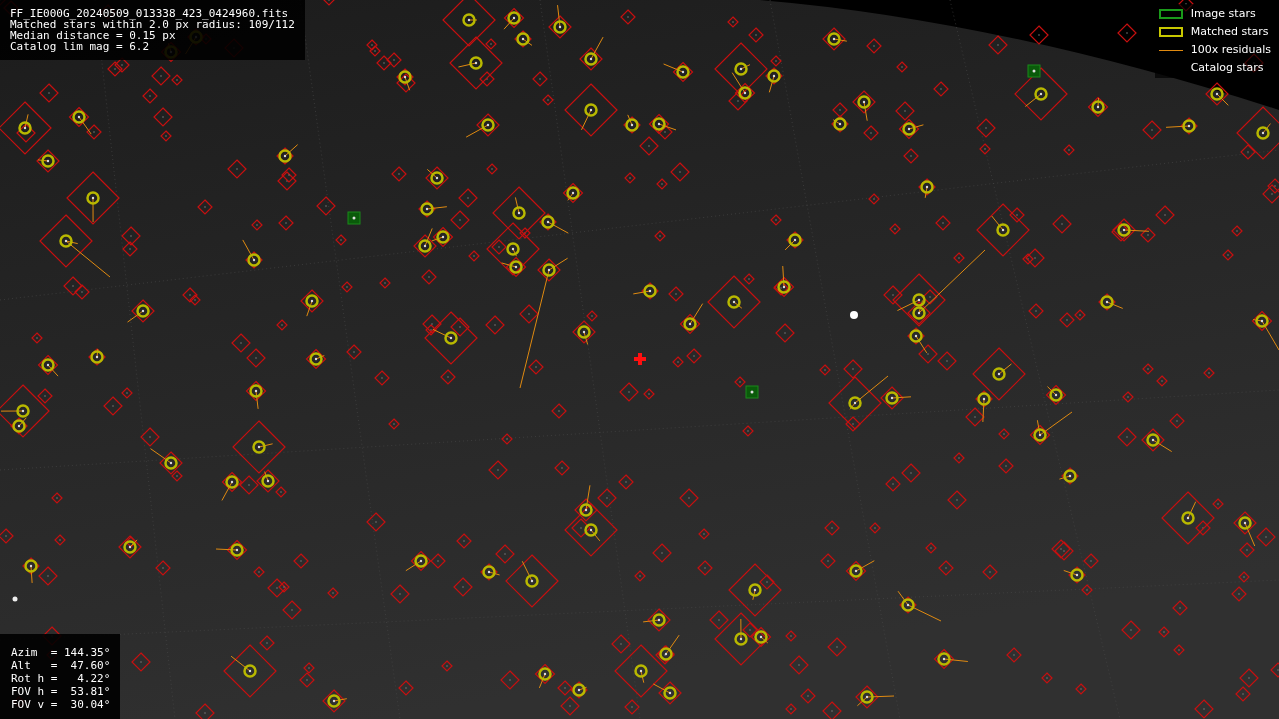 This screenshot has height=719, width=1279. I want to click on legend-label: 100x residuals, so click(1230, 49).